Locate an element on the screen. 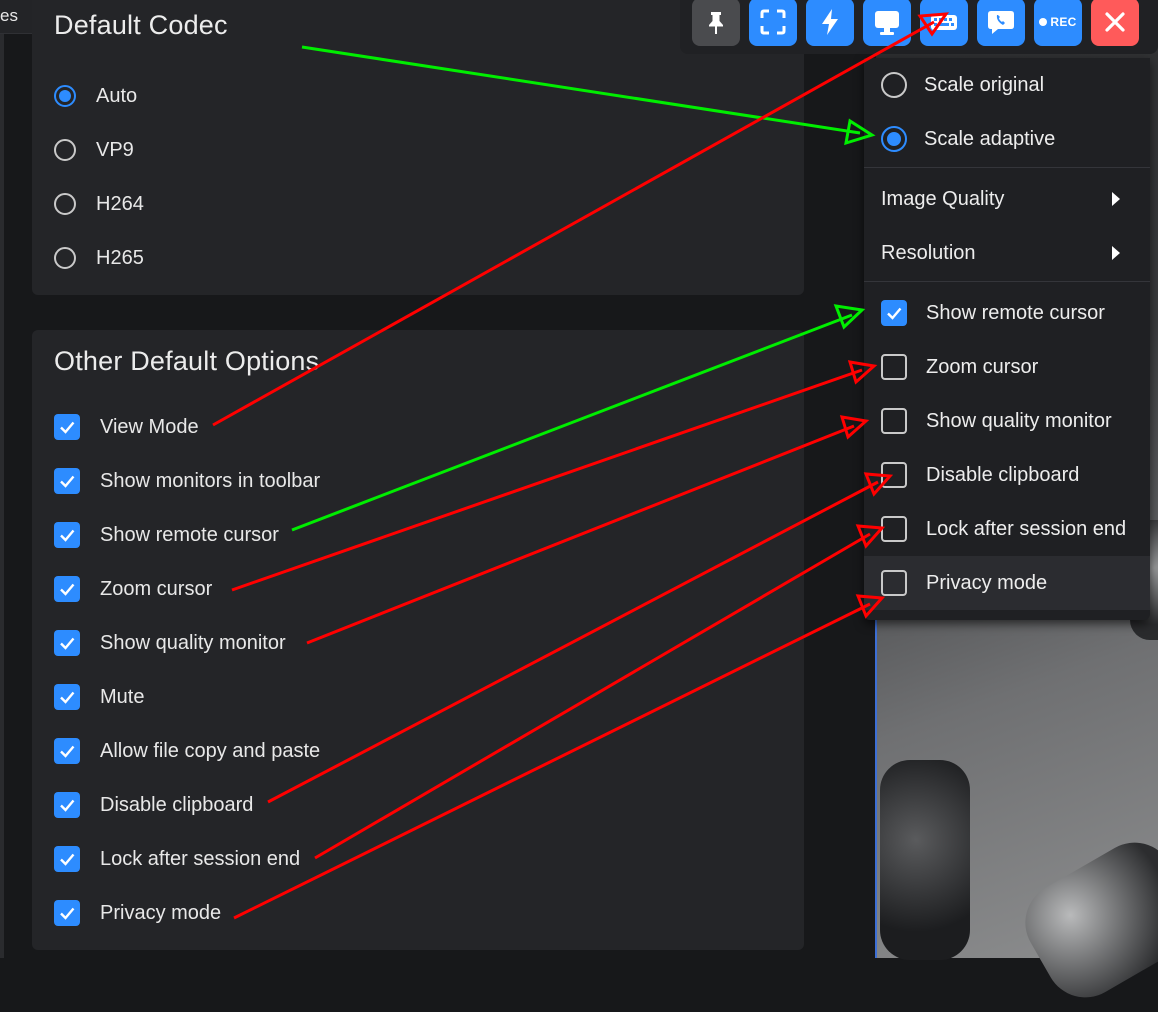  option-label: Disable clipboard is located at coordinates (177, 804).